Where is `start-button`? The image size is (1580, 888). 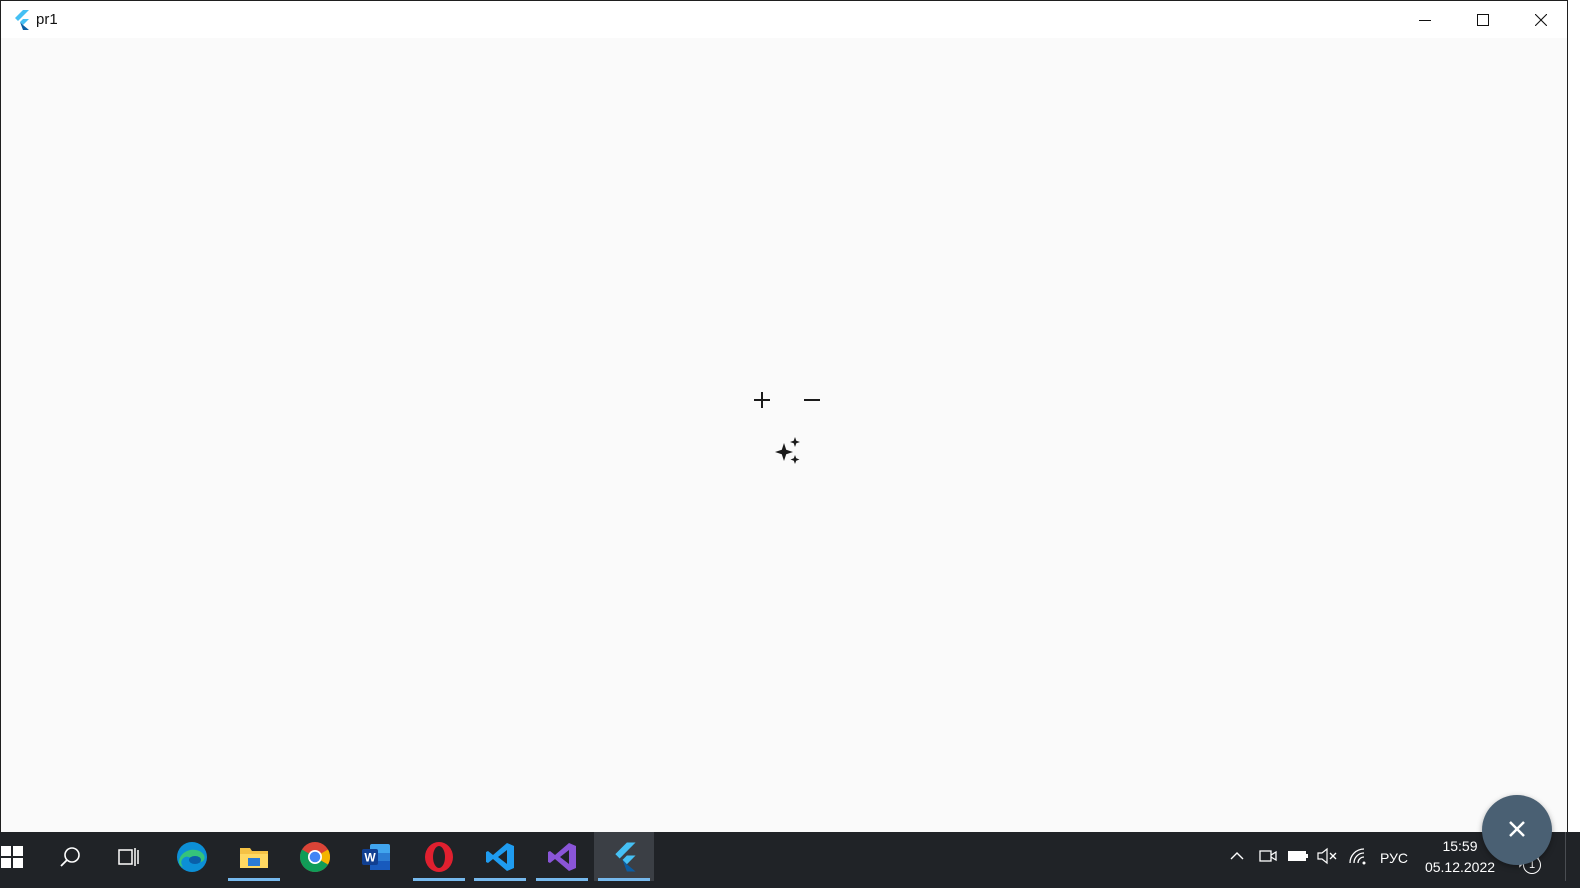
start-button is located at coordinates (21, 856).